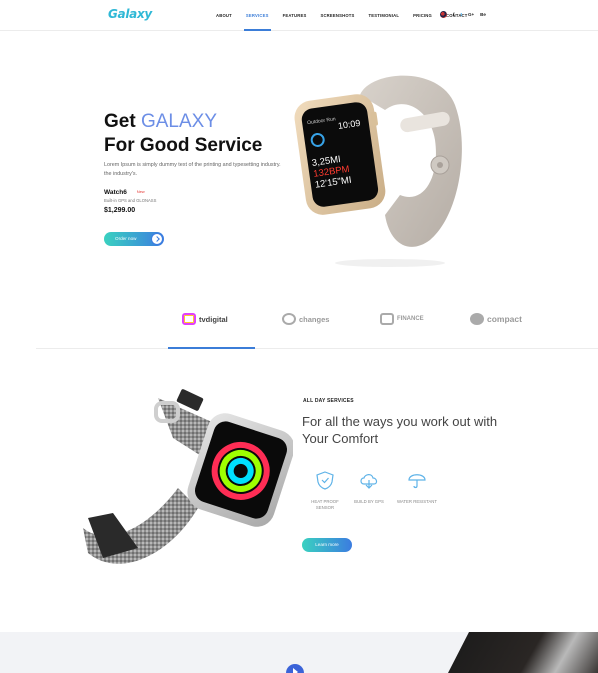  I want to click on arrow-right-icon, so click(157, 239).